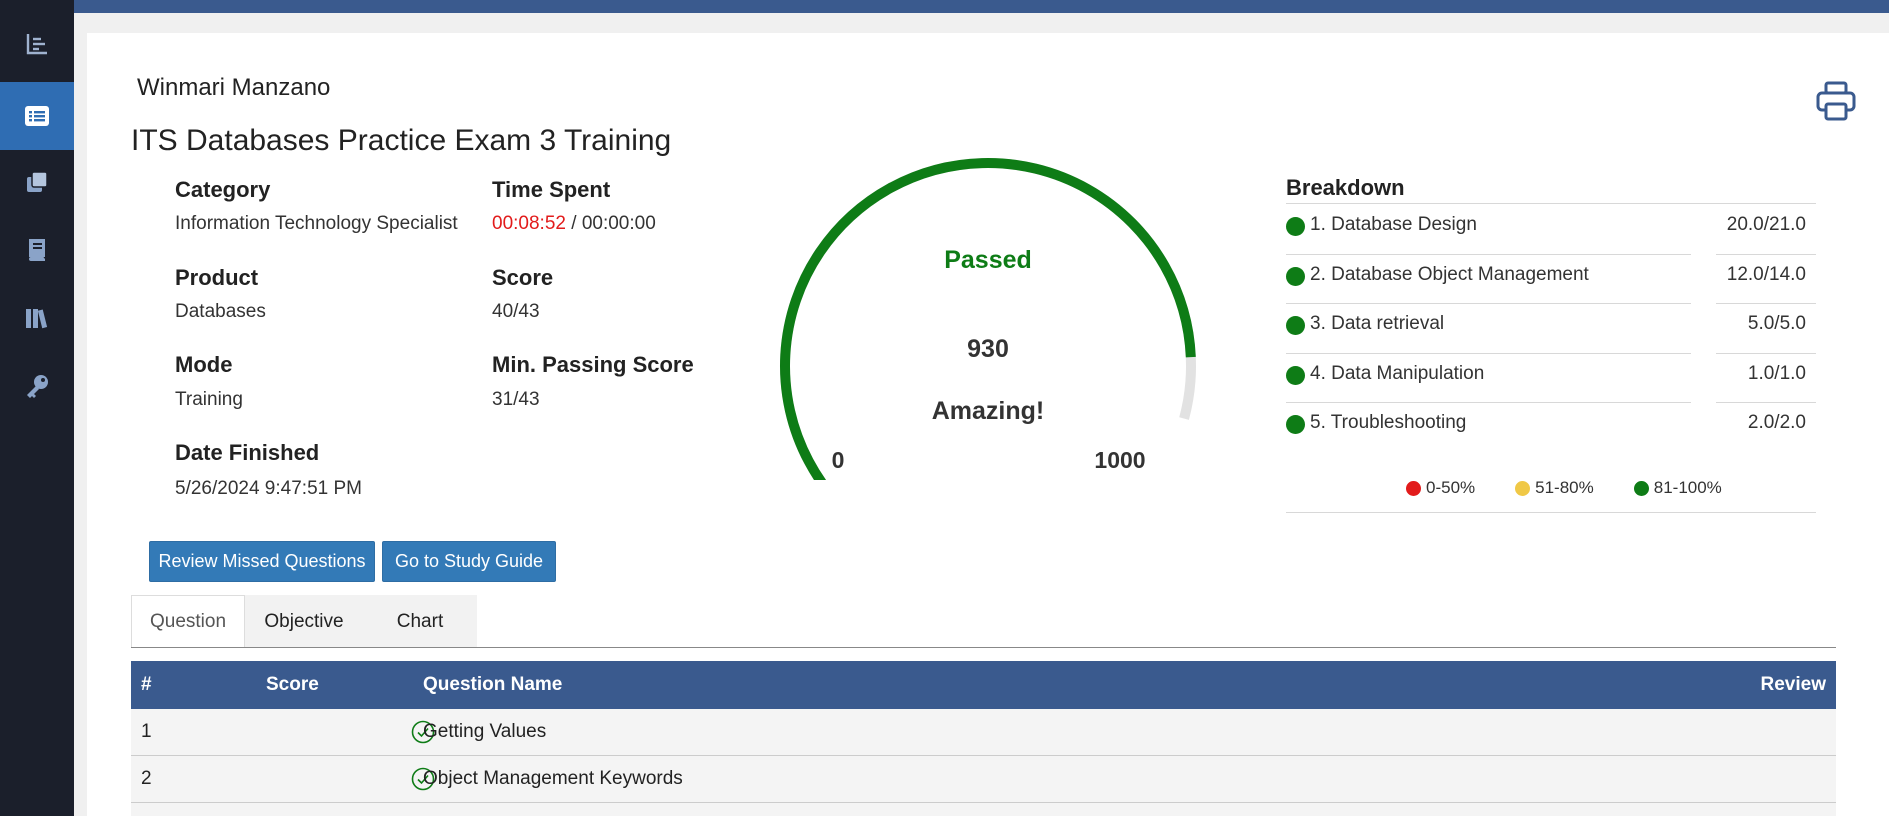 This screenshot has height=816, width=1889. What do you see at coordinates (401, 140) in the screenshot?
I see `exam-title: ITS Databases Practice Exam 3 Training` at bounding box center [401, 140].